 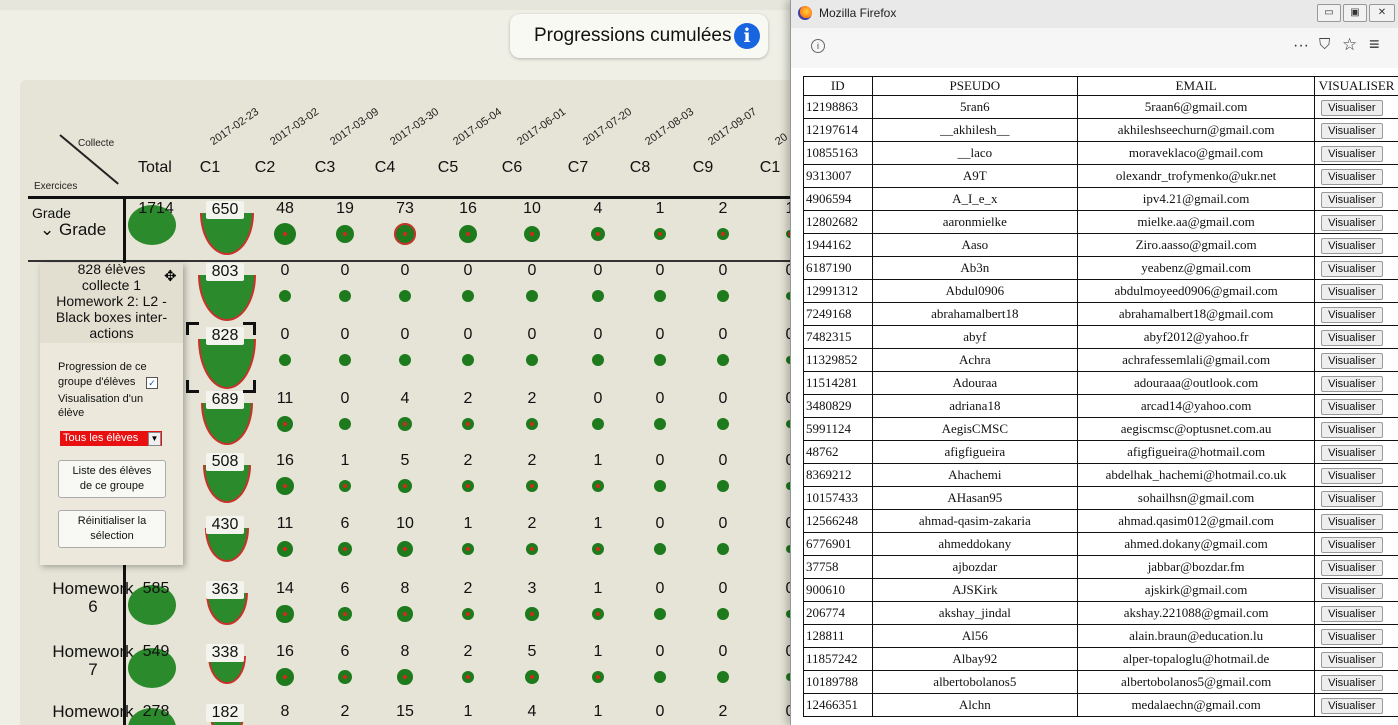 What do you see at coordinates (325, 168) in the screenshot?
I see `column-header: C3` at bounding box center [325, 168].